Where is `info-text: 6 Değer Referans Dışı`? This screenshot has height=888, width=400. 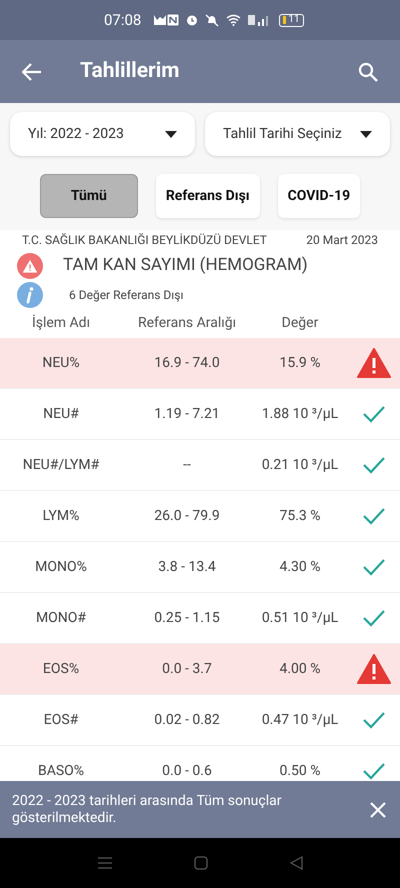
info-text: 6 Değer Referans Dışı is located at coordinates (126, 295).